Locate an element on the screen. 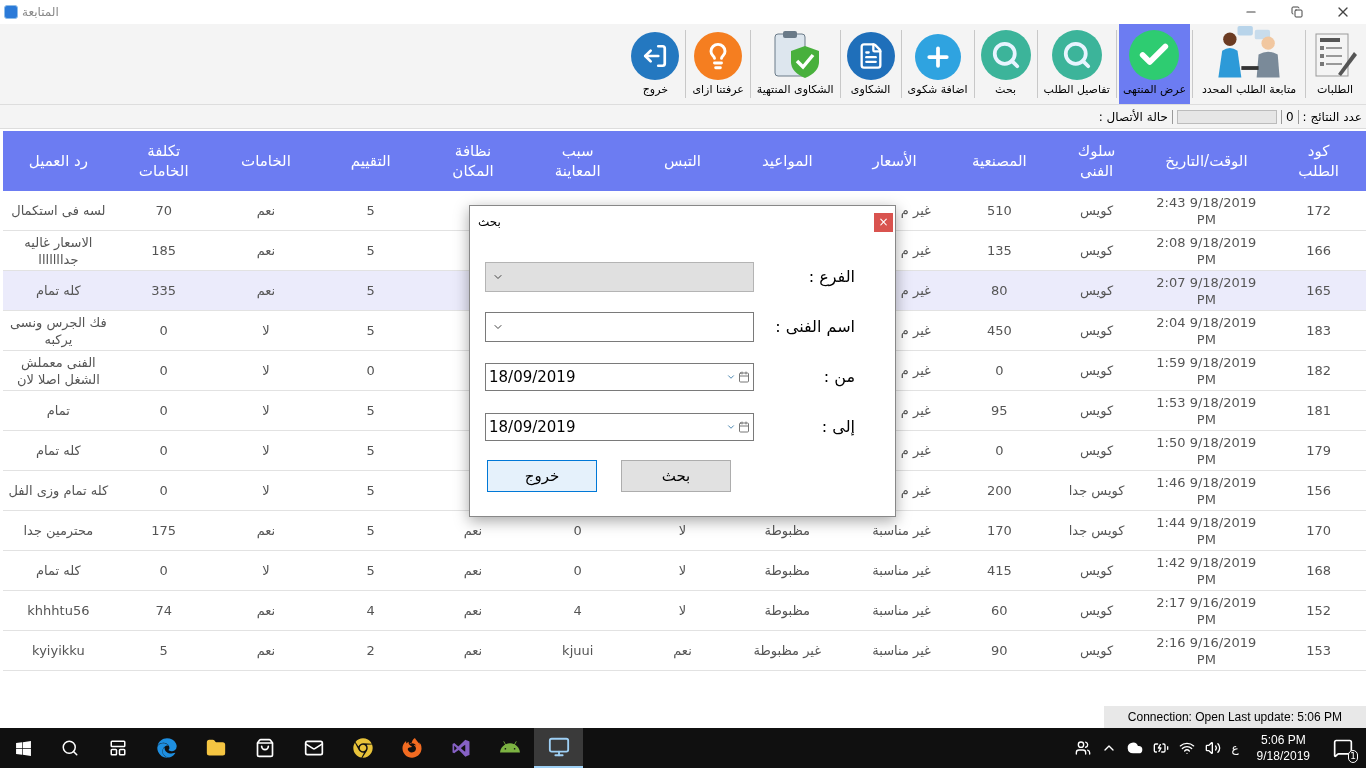  table-cell-text: 1:46 9/18/2019 PM is located at coordinates (1206, 490).